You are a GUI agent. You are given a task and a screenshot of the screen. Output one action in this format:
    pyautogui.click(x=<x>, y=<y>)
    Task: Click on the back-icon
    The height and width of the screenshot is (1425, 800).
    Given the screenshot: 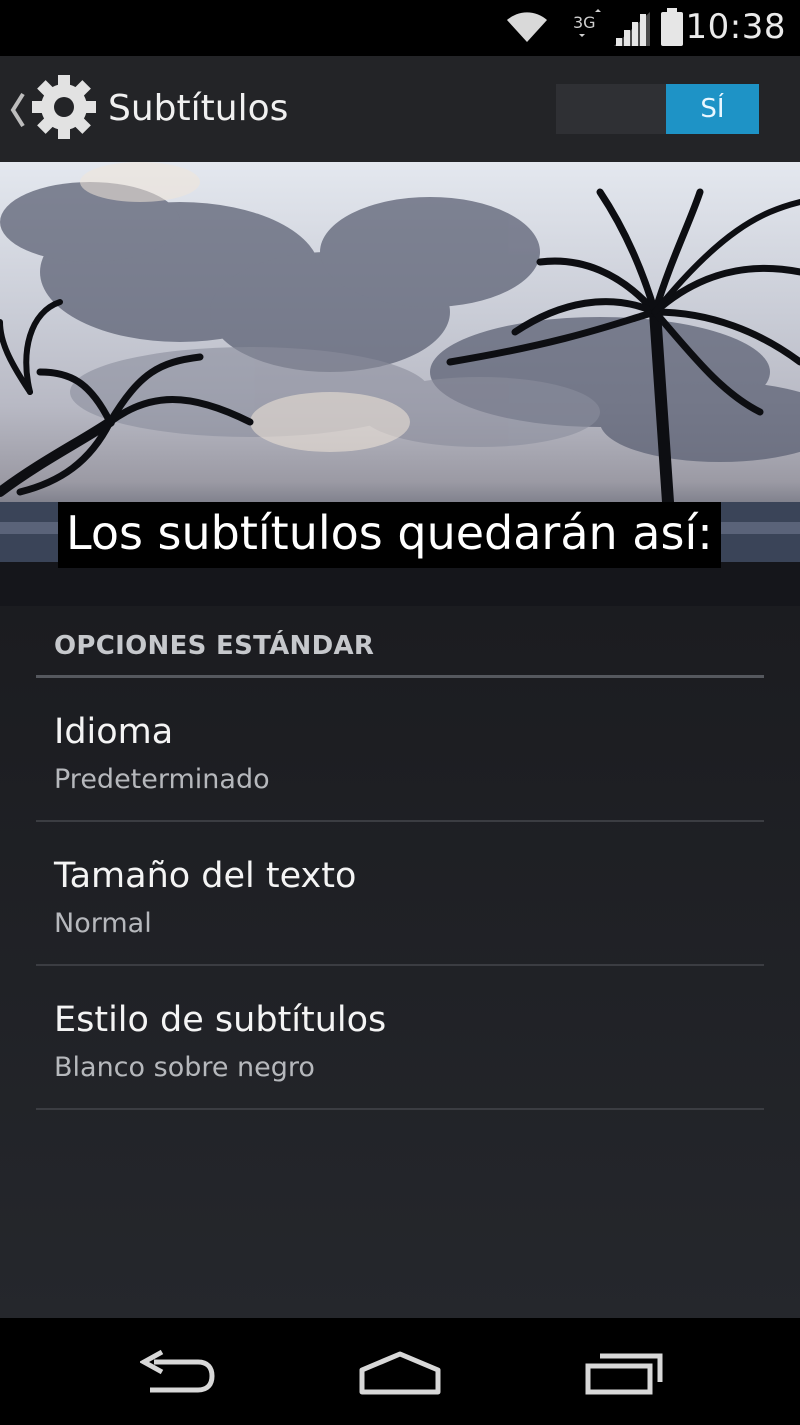 What is the action you would take?
    pyautogui.click(x=177, y=1374)
    